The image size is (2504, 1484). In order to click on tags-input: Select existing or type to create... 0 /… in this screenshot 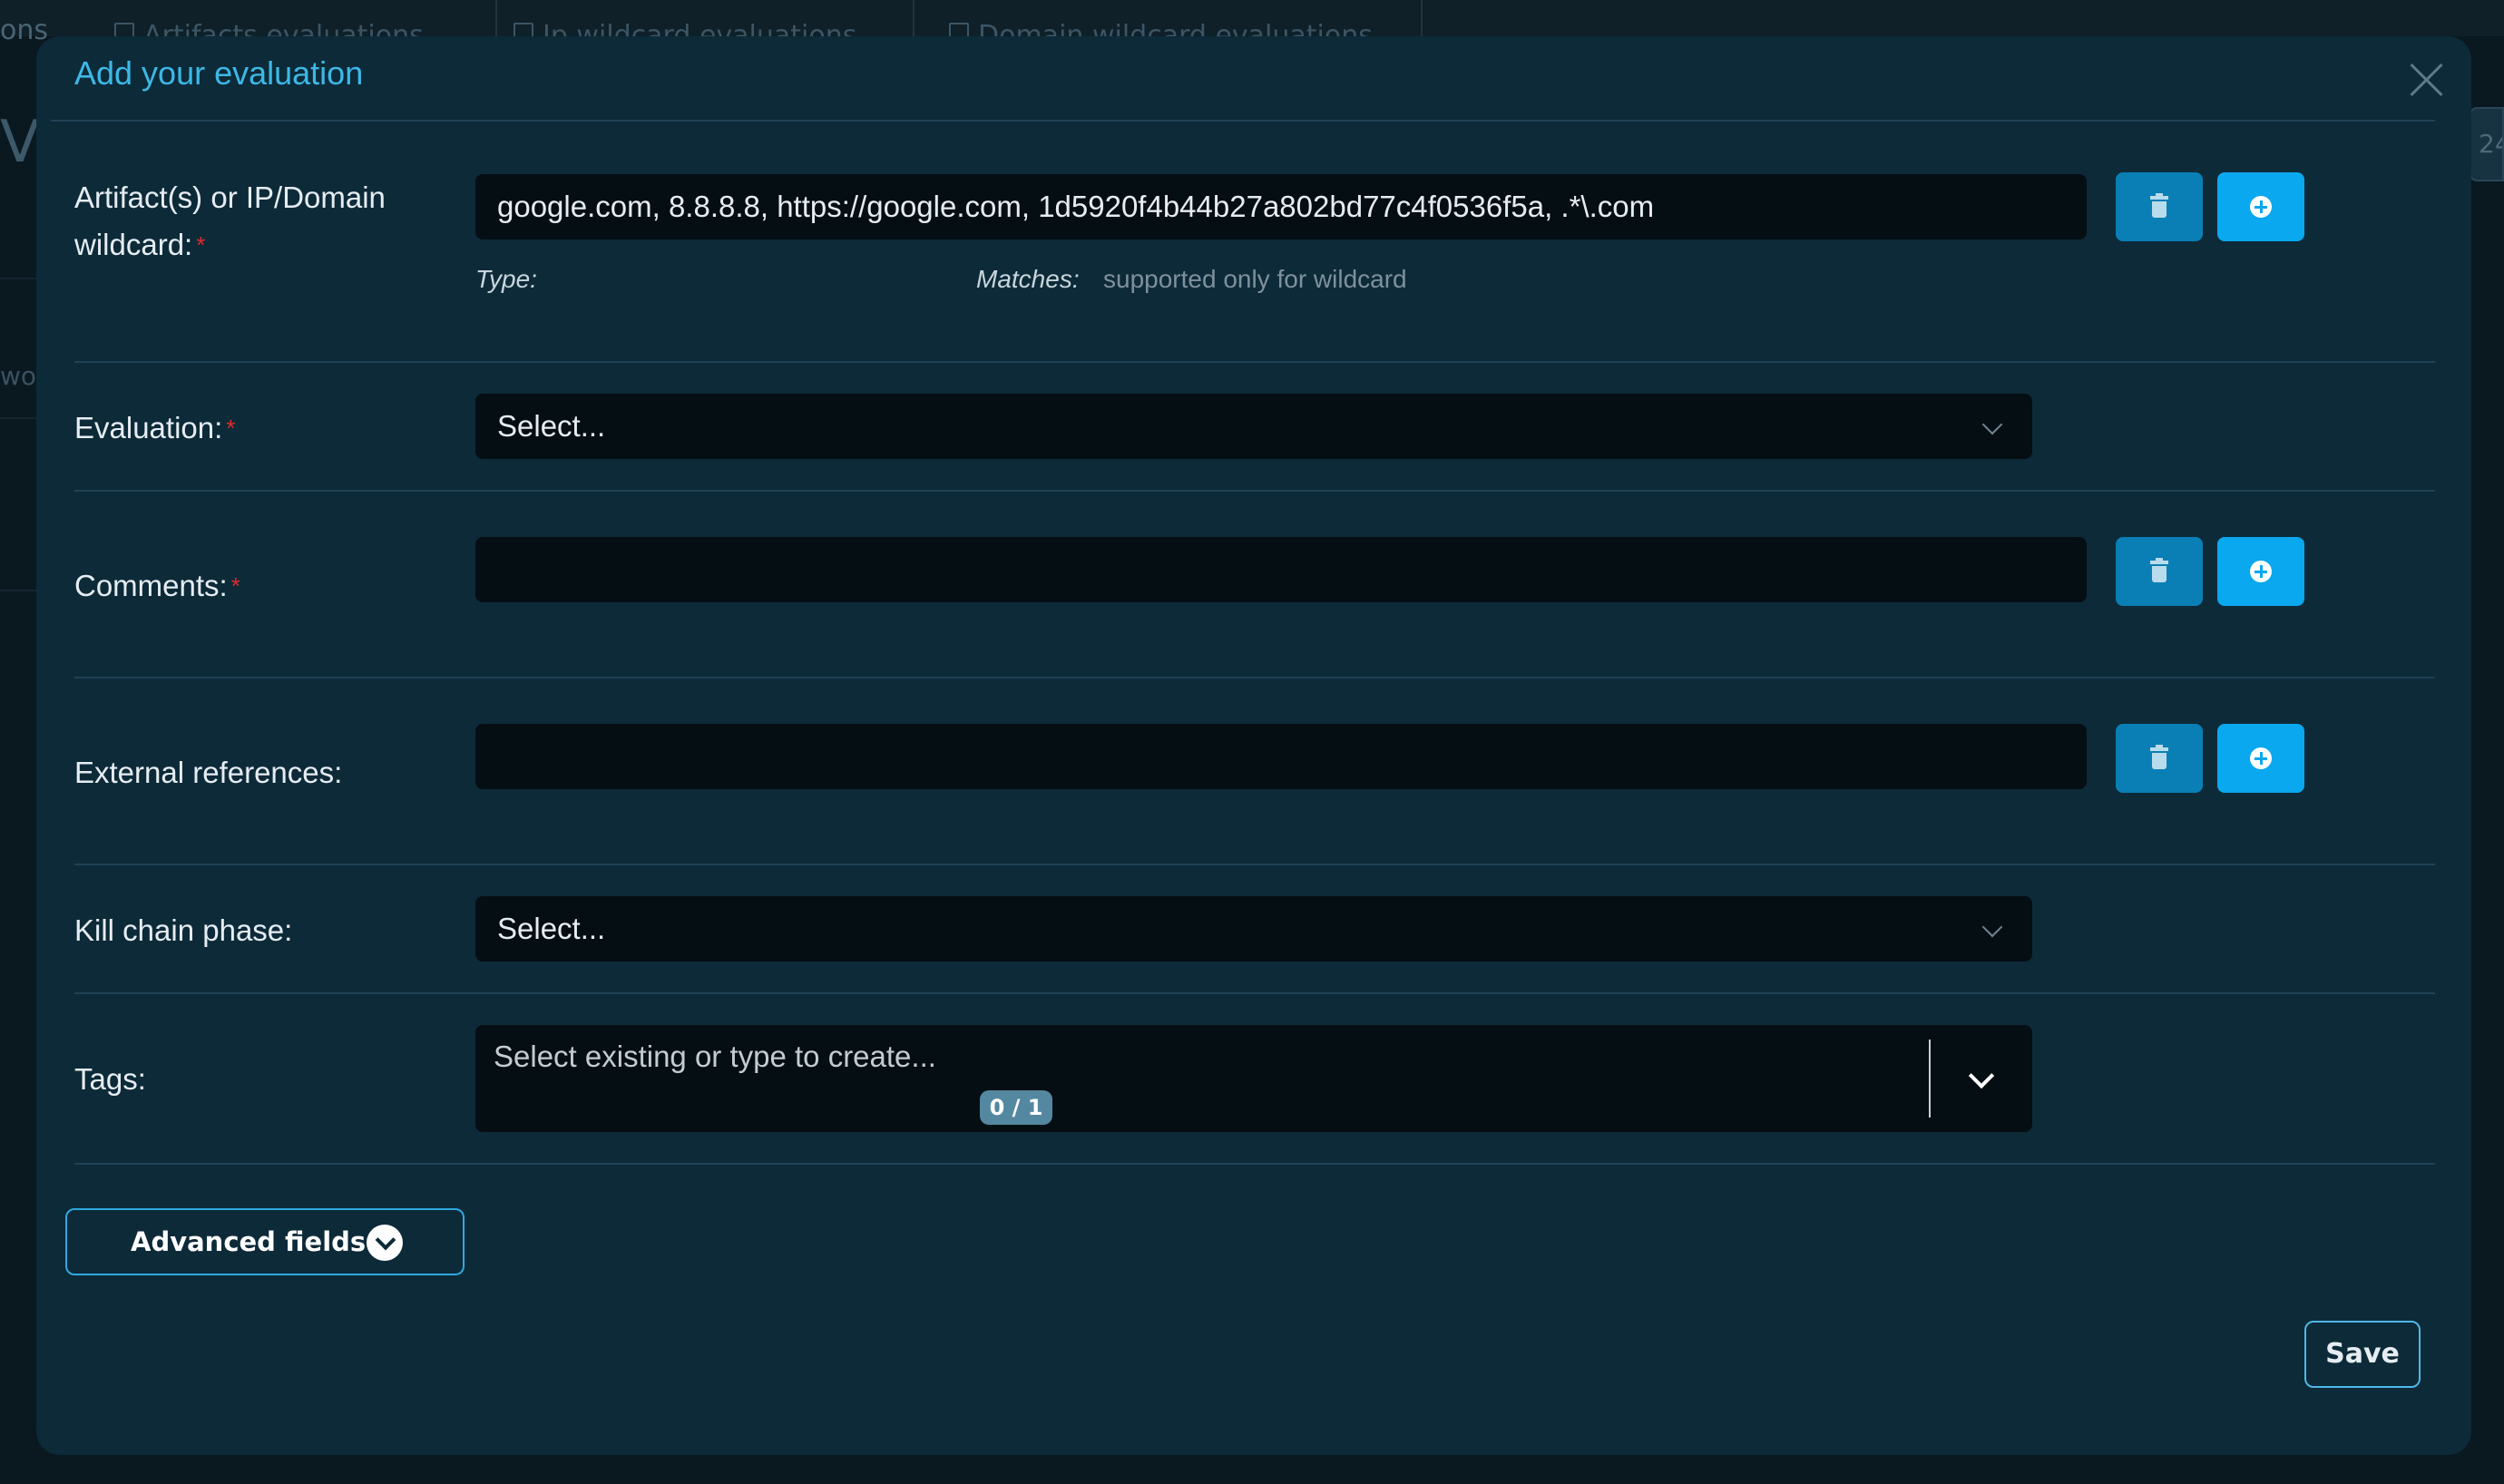, I will do `click(1254, 1078)`.